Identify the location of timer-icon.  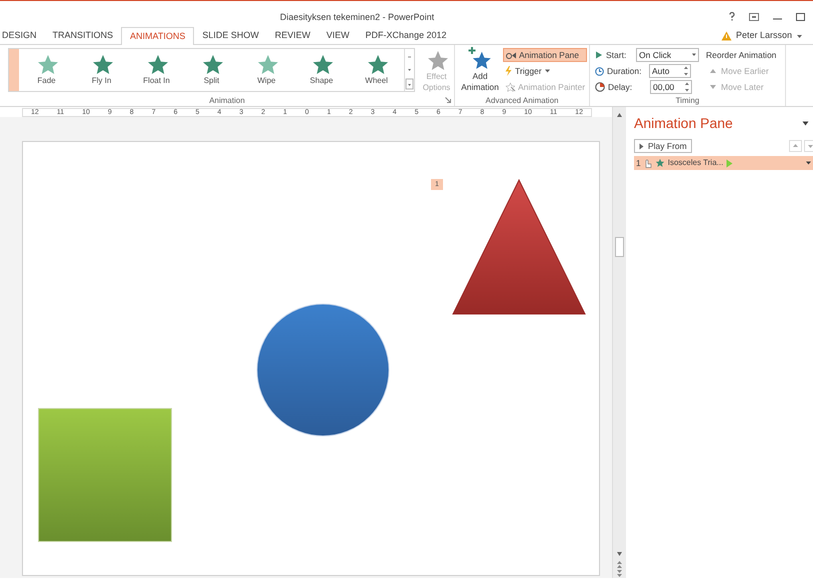
(600, 87).